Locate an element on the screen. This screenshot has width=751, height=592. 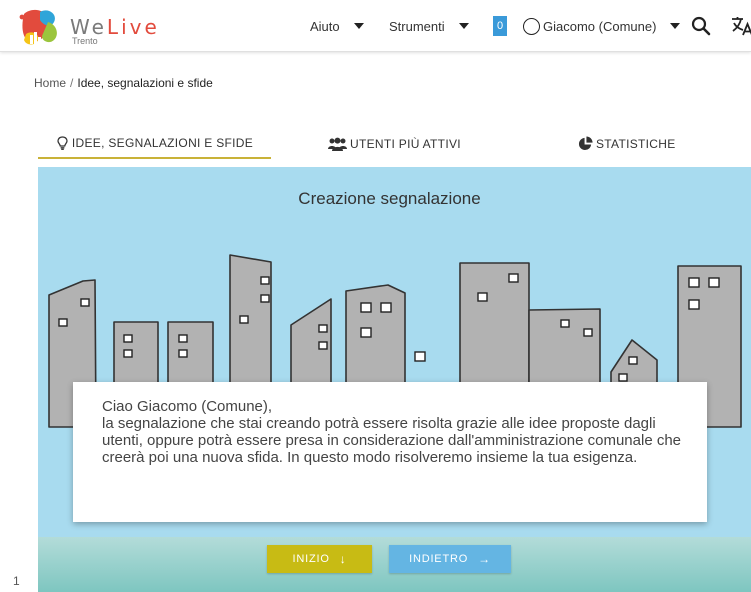
lightbulb-icon is located at coordinates (62, 142).